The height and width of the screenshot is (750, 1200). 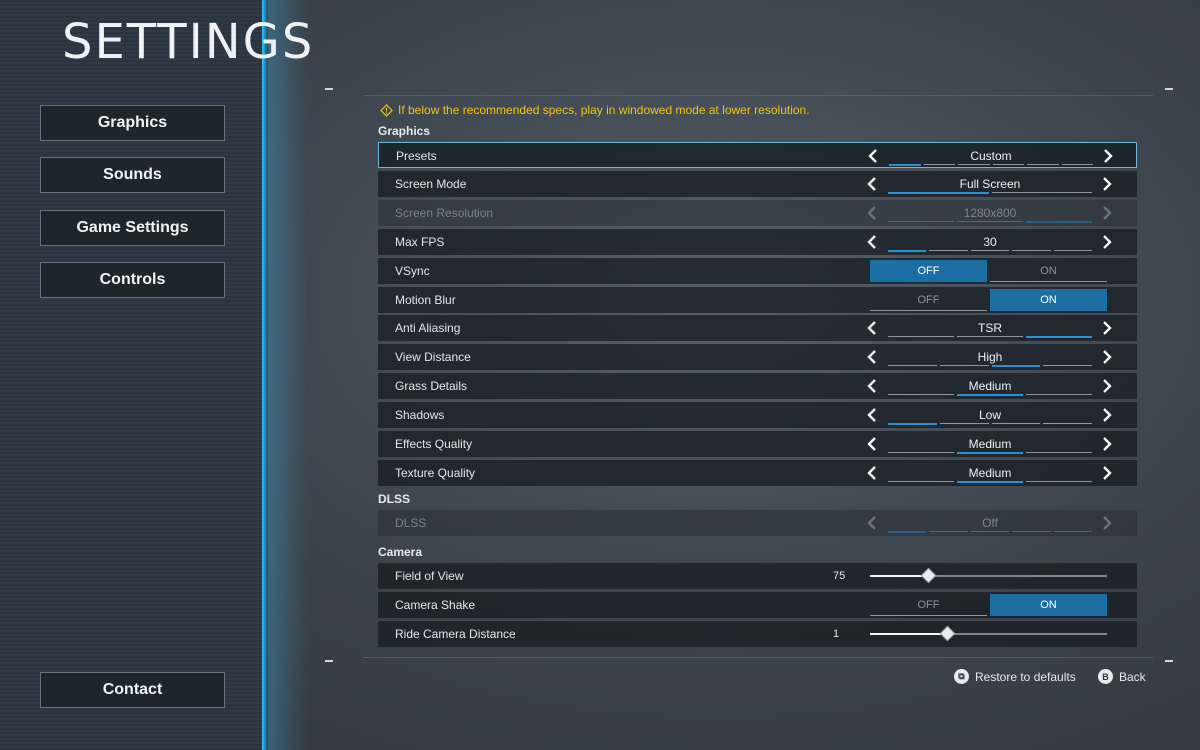 I want to click on contact-button: Contact, so click(x=132, y=690).